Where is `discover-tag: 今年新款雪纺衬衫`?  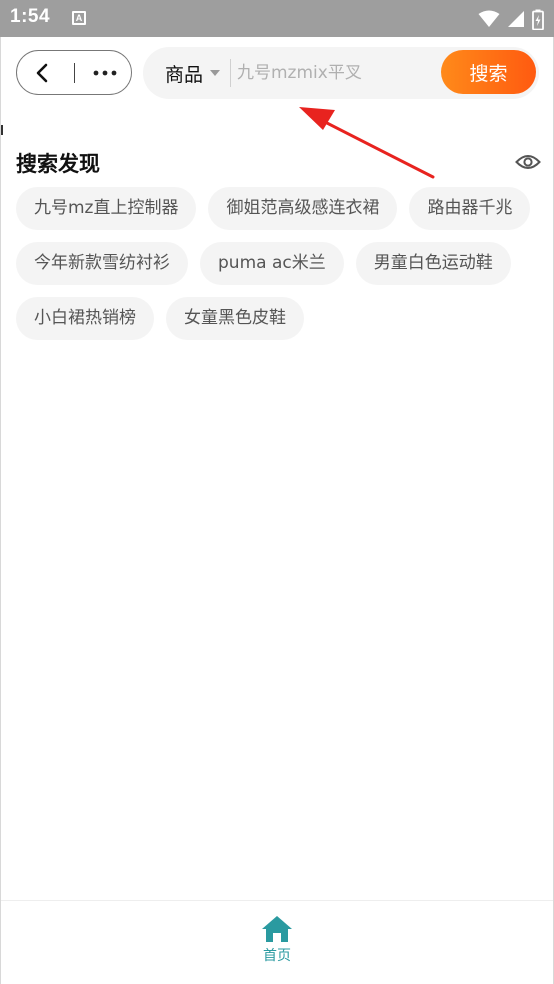
discover-tag: 今年新款雪纺衬衫 is located at coordinates (102, 263).